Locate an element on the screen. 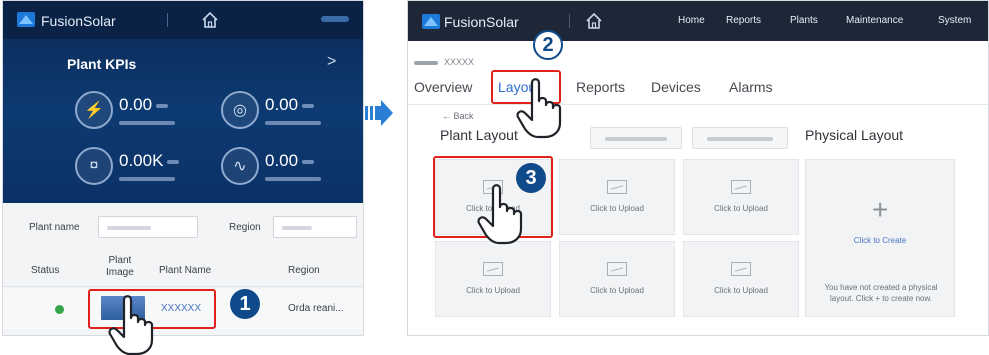 Image resolution: width=989 pixels, height=355 pixels. kpi-more-arrow: > is located at coordinates (331, 62).